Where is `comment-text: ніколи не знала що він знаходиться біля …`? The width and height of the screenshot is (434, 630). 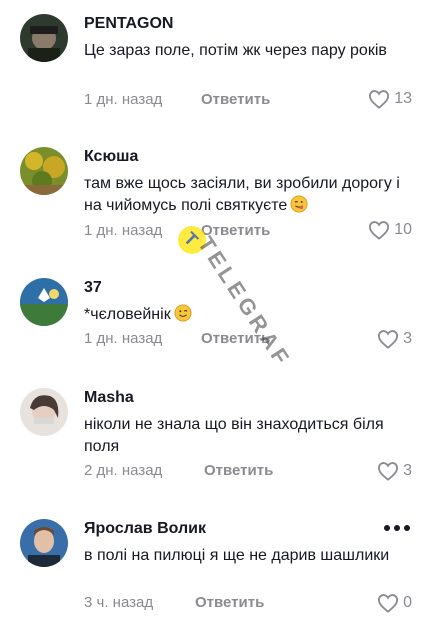
comment-text: ніколи не знала що він знаходиться біля … is located at coordinates (234, 435).